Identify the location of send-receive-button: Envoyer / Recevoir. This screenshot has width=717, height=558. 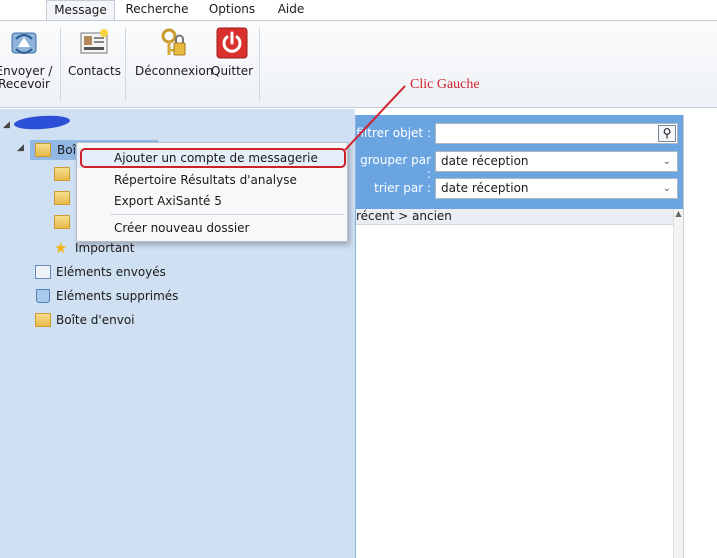
(27, 59).